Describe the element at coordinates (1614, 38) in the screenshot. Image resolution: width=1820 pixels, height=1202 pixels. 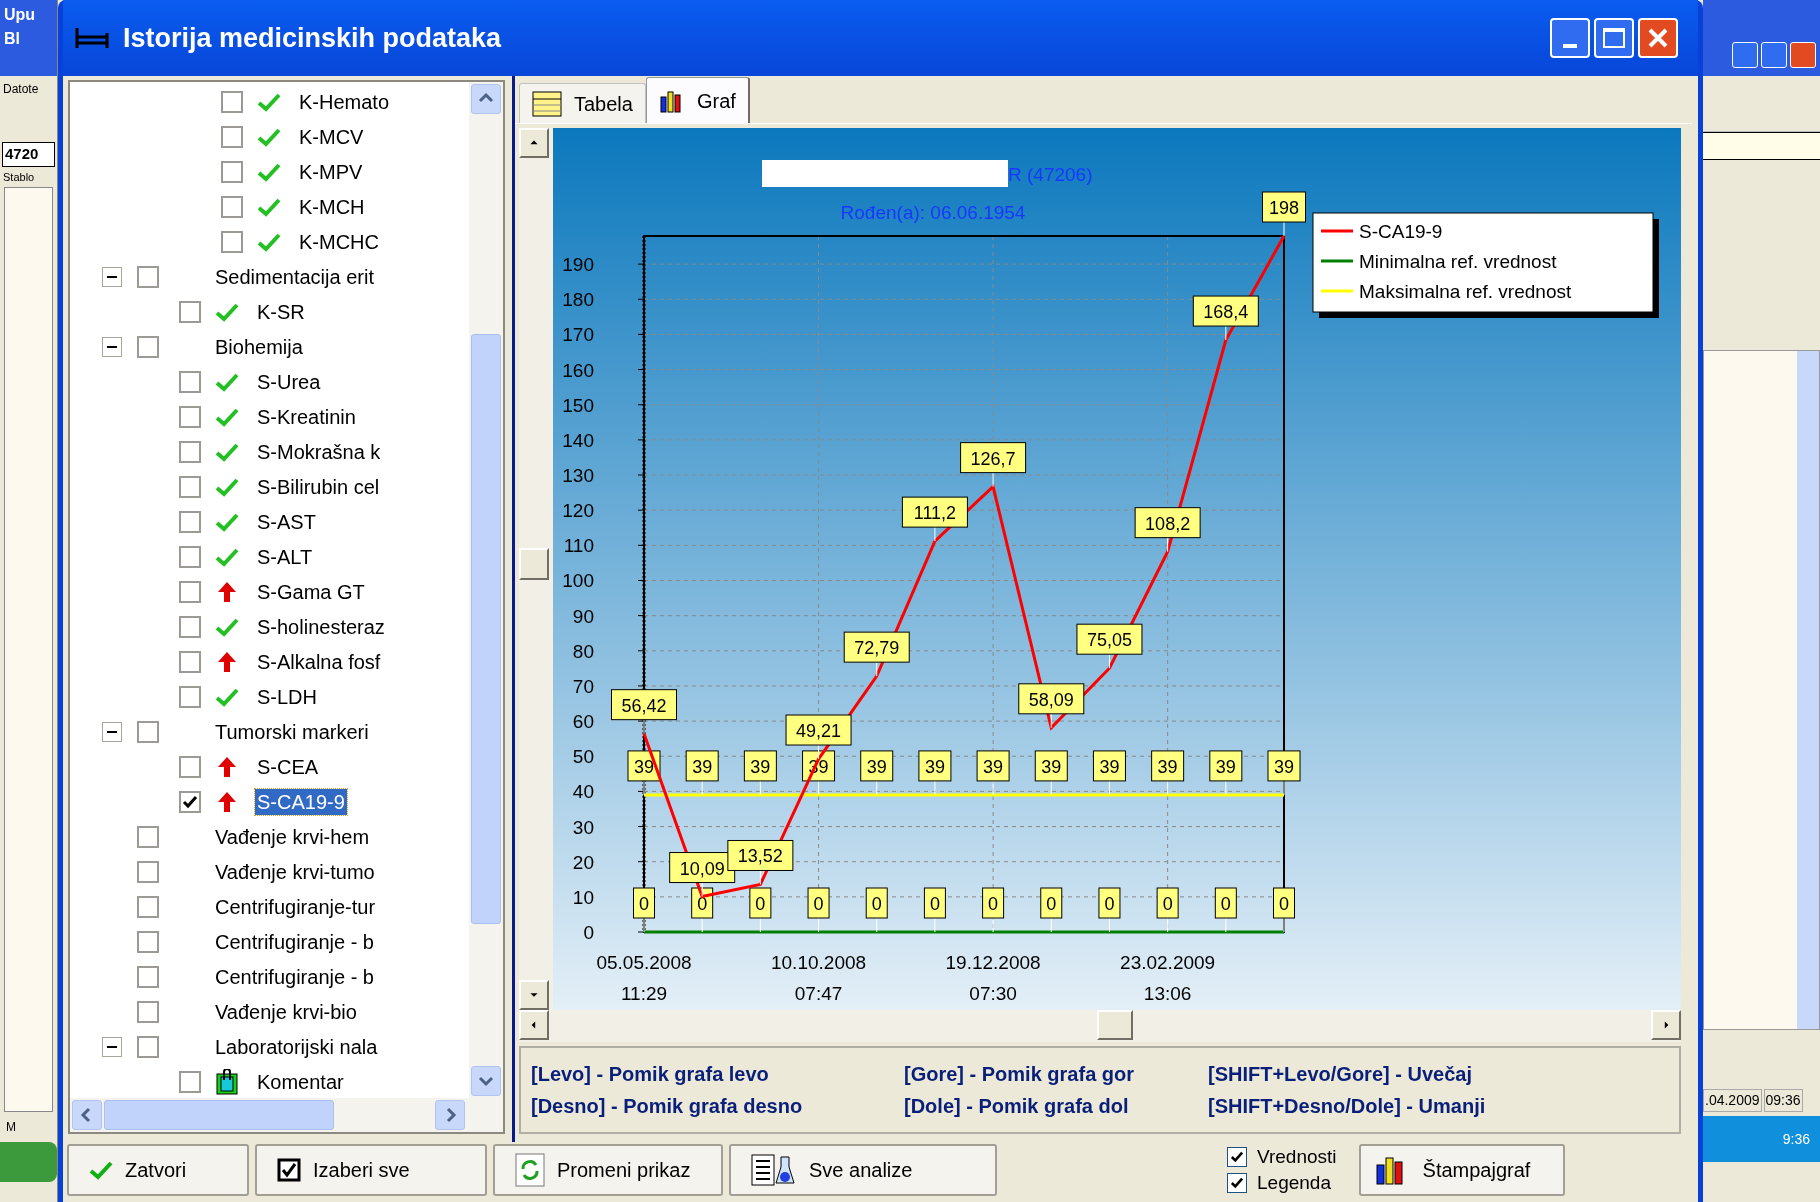
I see `maximize-button` at that location.